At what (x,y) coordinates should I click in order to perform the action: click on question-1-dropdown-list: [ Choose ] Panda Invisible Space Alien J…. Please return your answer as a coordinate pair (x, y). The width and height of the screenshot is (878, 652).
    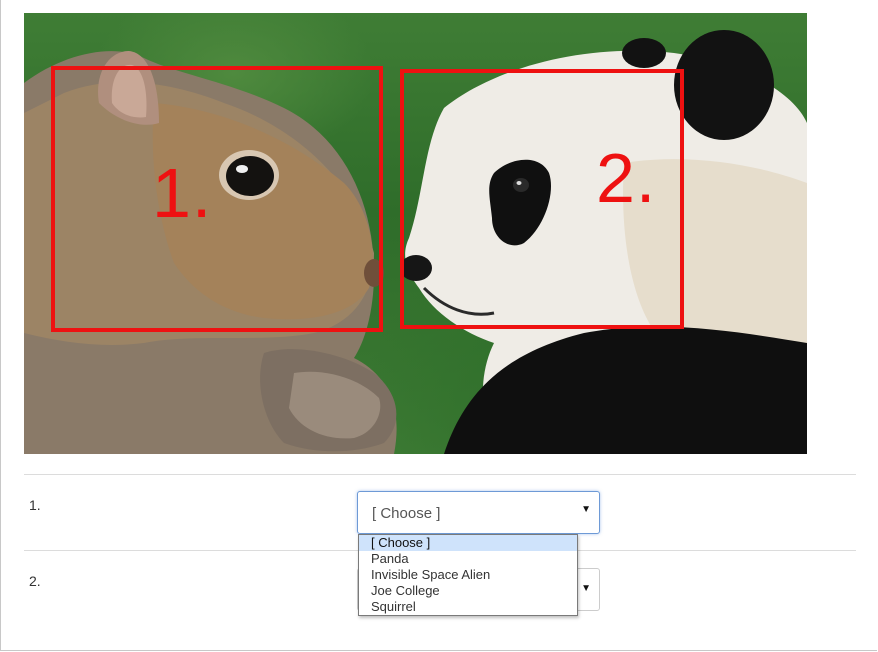
    Looking at the image, I should click on (468, 575).